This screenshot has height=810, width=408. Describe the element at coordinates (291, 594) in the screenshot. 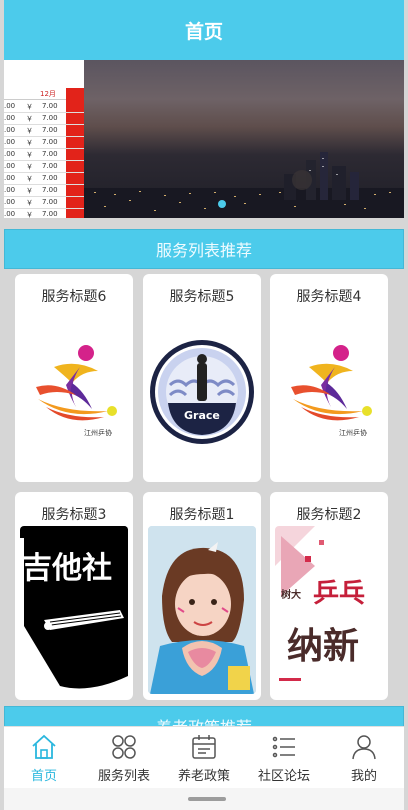

I see `poster-small-text: 树大` at that location.